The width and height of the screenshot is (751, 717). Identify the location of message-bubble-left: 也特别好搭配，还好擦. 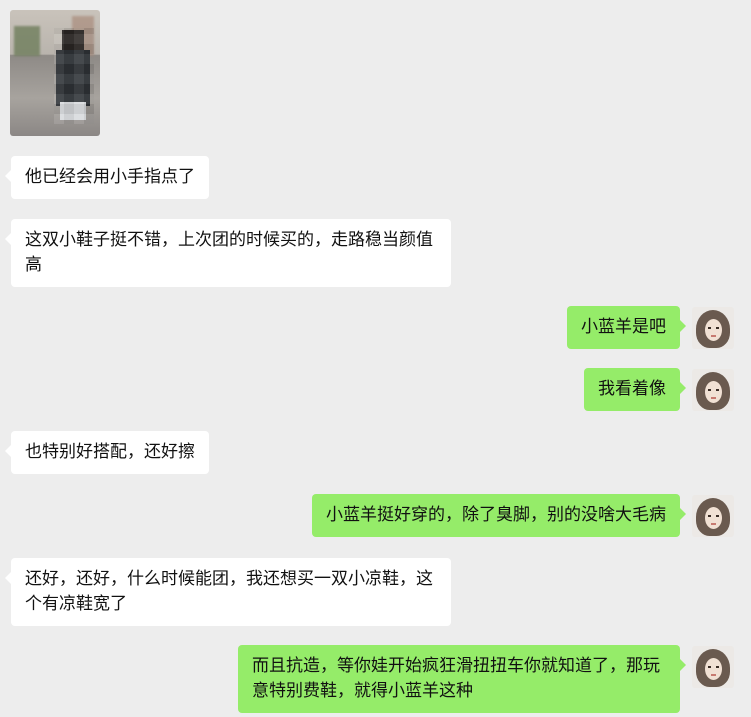
(107, 452).